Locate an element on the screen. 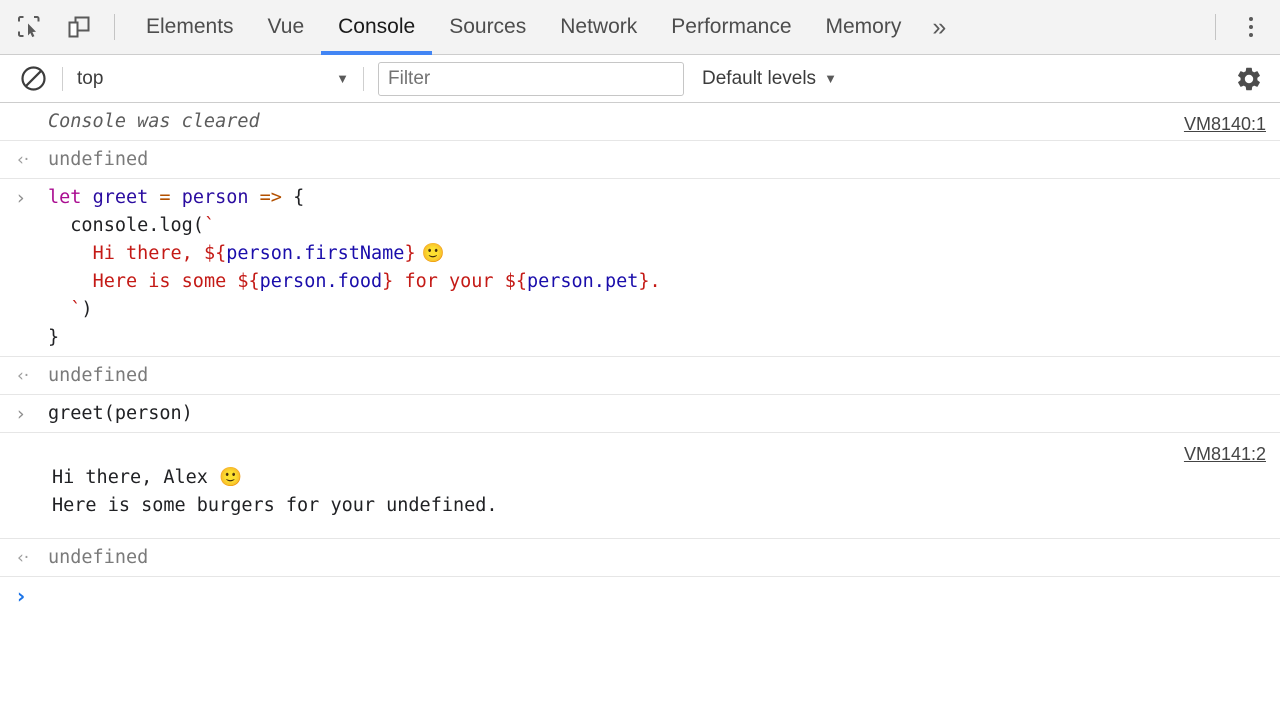 The width and height of the screenshot is (1280, 720). tab-elements: Elements is located at coordinates (190, 27).